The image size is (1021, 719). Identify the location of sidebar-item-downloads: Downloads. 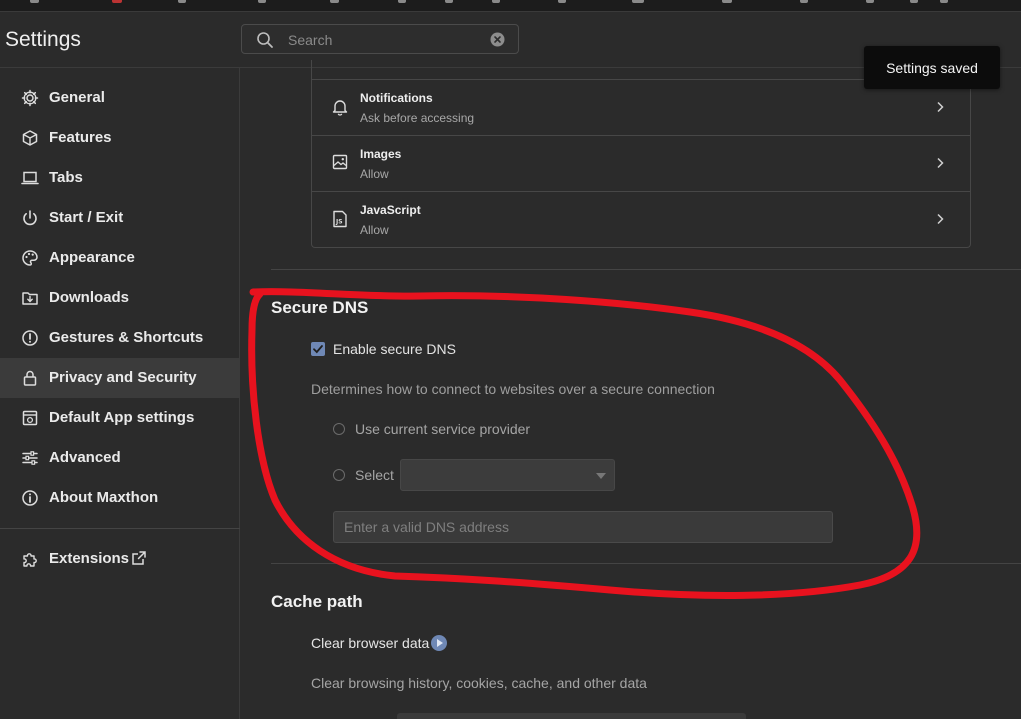
(120, 298).